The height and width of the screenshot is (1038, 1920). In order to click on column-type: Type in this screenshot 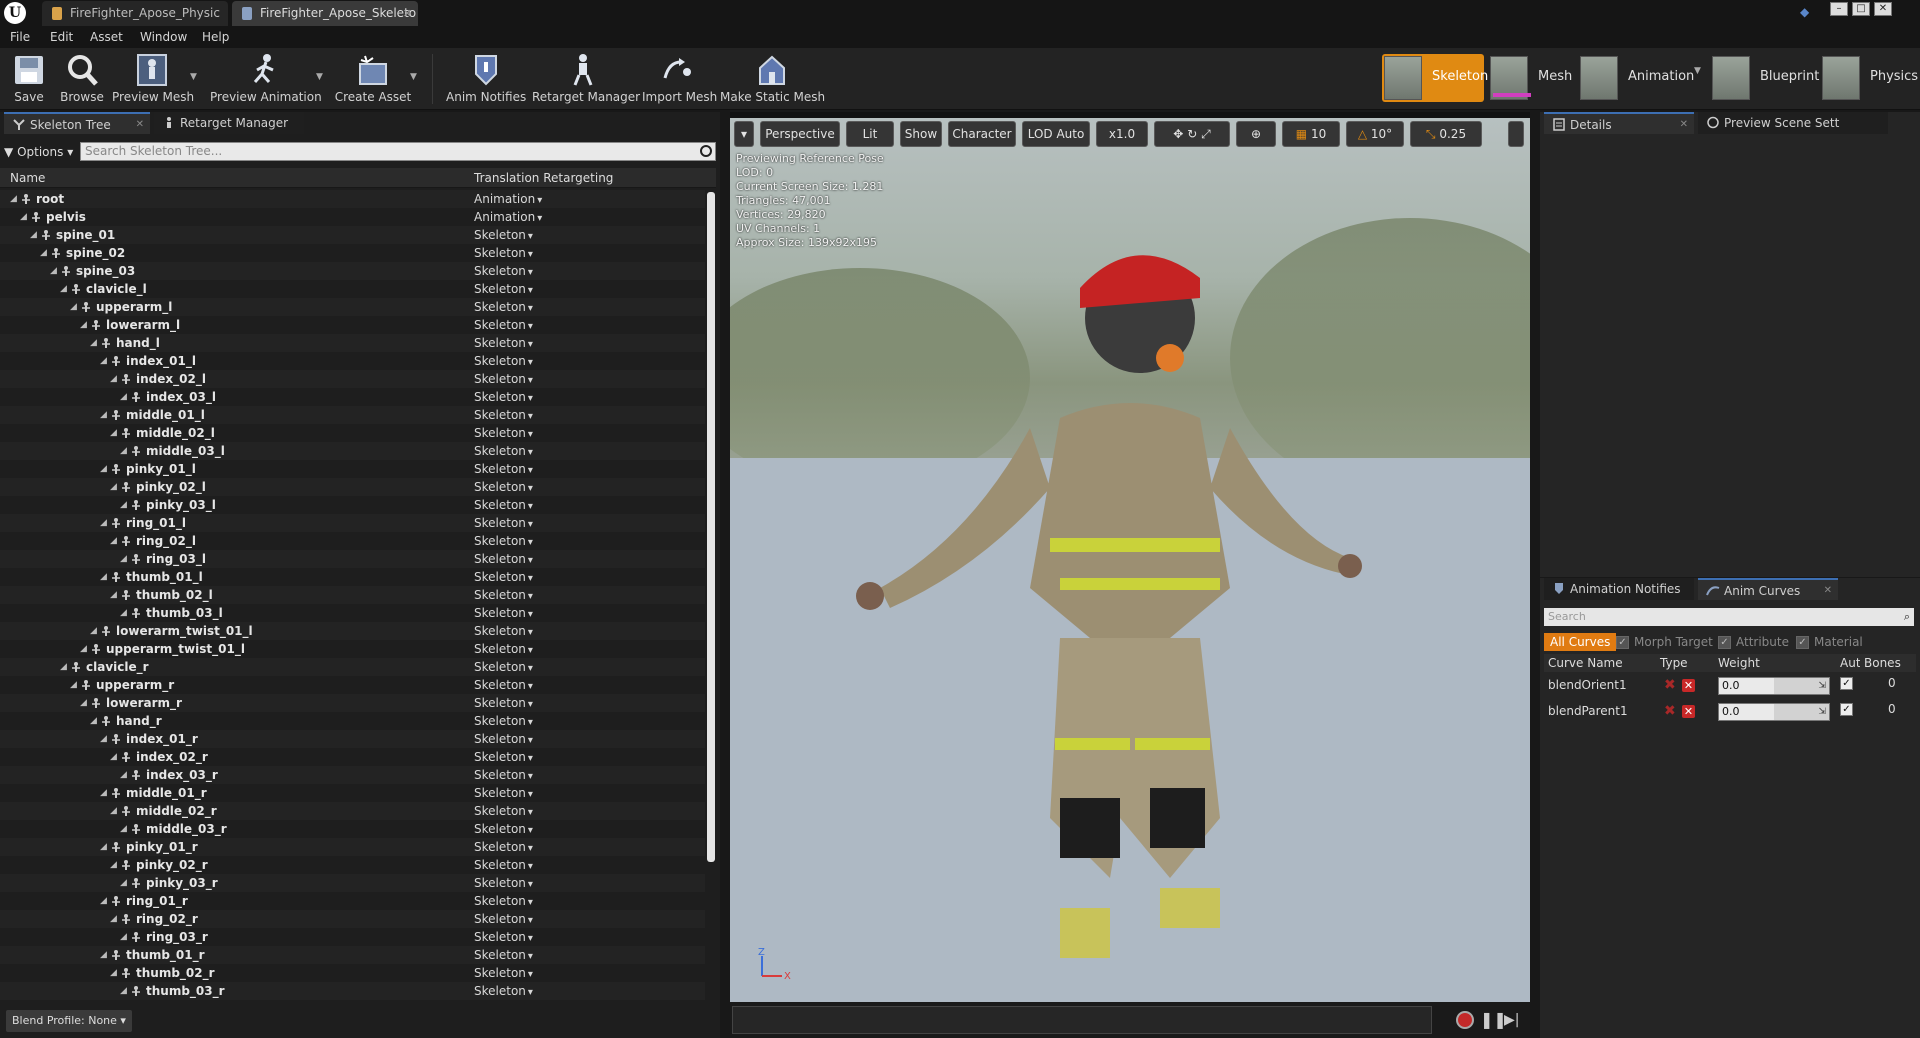, I will do `click(1674, 663)`.